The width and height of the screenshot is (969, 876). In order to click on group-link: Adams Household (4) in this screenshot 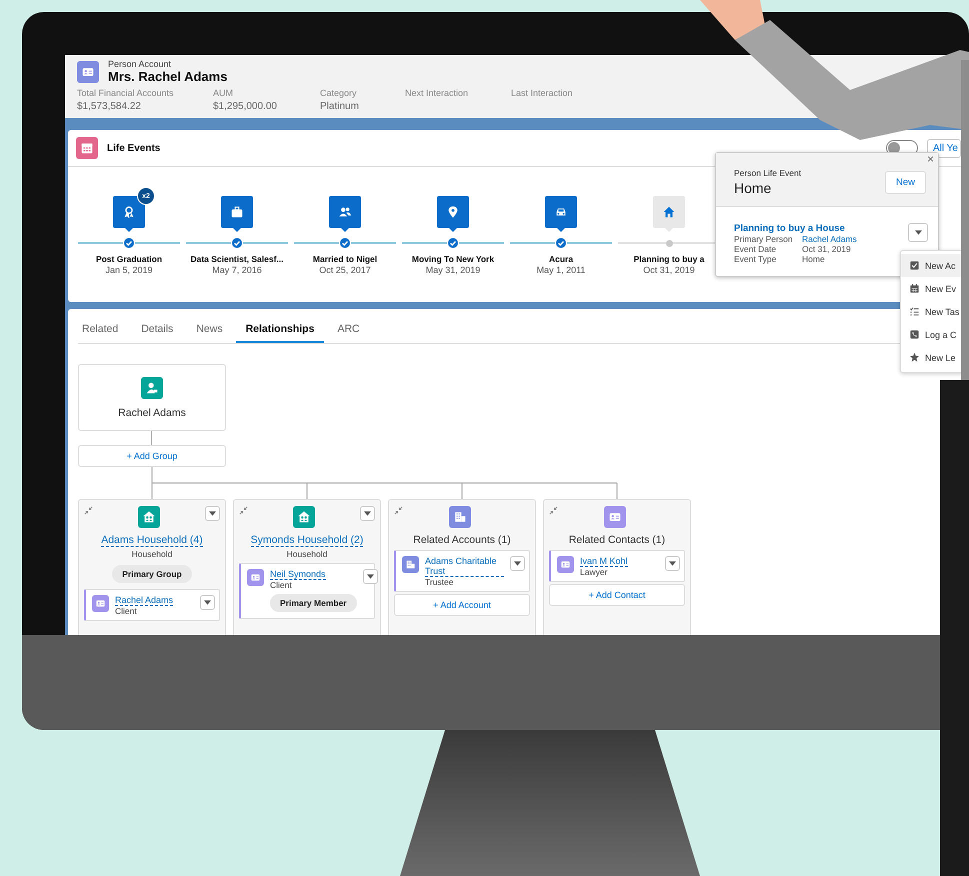, I will do `click(152, 540)`.